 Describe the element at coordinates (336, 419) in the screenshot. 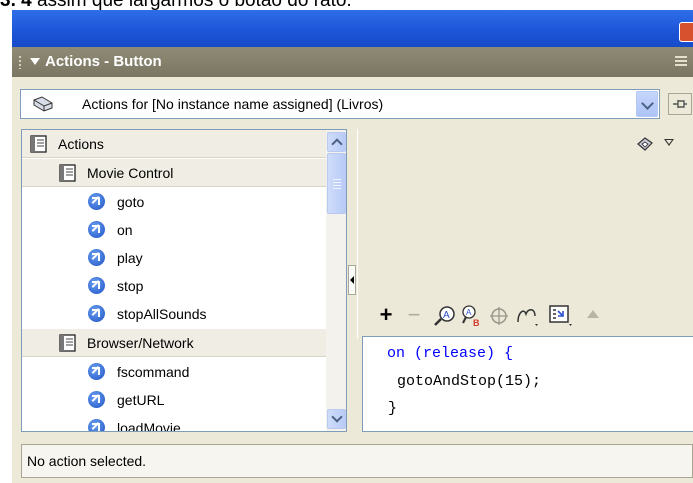

I see `scroll-down-button` at that location.